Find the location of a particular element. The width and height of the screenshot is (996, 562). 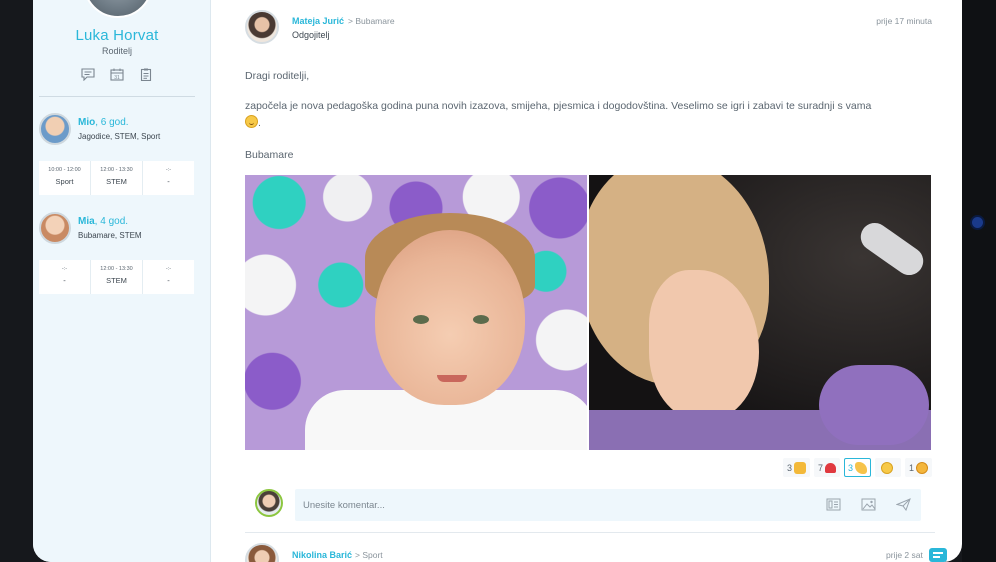

reaction-party: 1 is located at coordinates (918, 467).